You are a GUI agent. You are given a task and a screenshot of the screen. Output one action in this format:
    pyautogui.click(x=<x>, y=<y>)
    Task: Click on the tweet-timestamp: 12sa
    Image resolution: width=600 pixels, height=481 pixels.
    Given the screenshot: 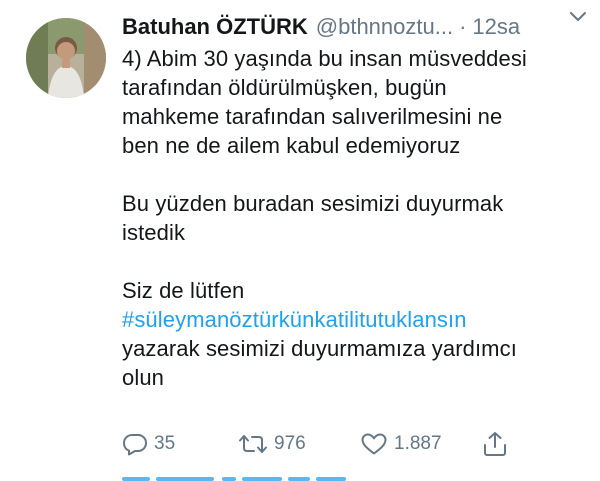 What is the action you would take?
    pyautogui.click(x=496, y=27)
    